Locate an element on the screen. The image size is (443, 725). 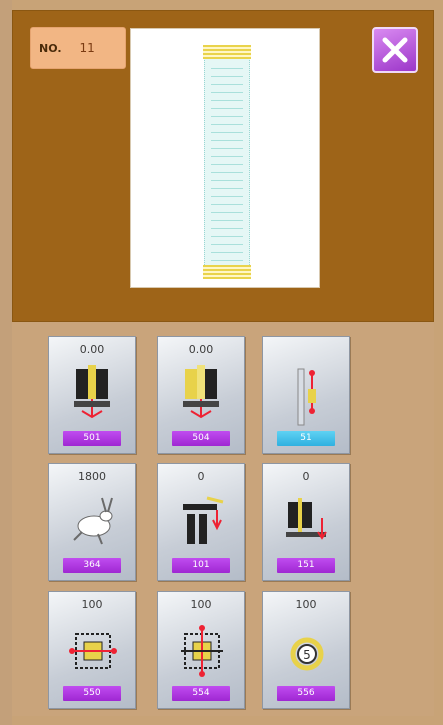
stitch-start-tack is located at coordinates (227, 52).